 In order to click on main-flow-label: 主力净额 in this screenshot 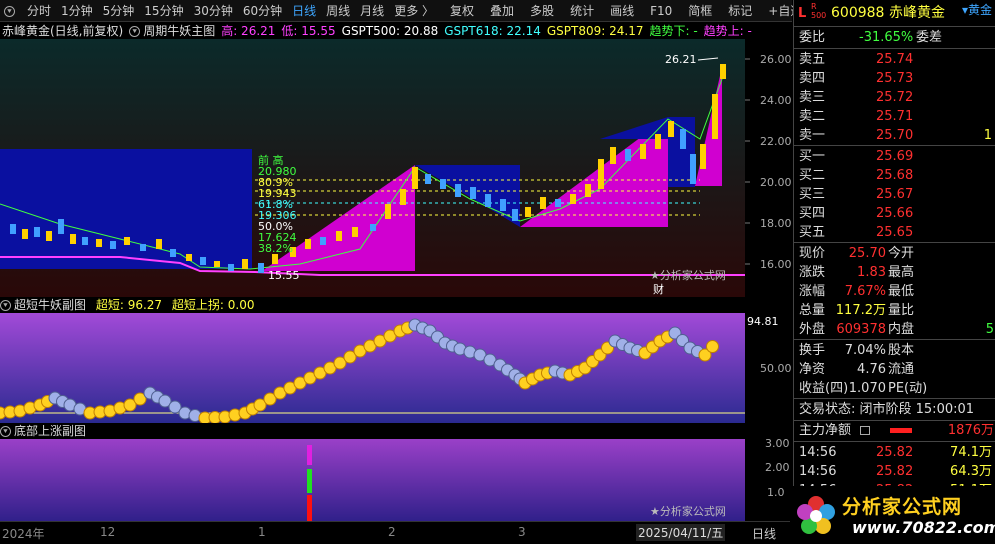, I will do `click(825, 430)`.